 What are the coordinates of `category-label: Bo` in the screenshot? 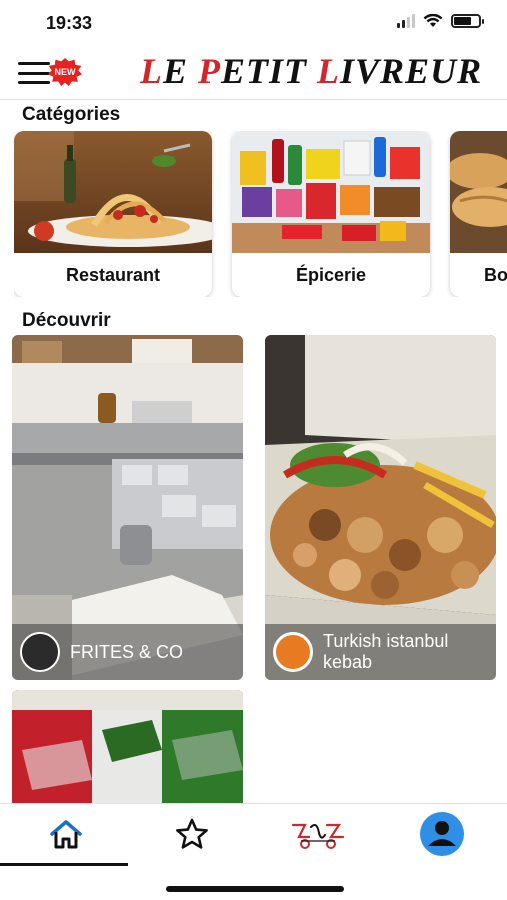 It's located at (495, 275).